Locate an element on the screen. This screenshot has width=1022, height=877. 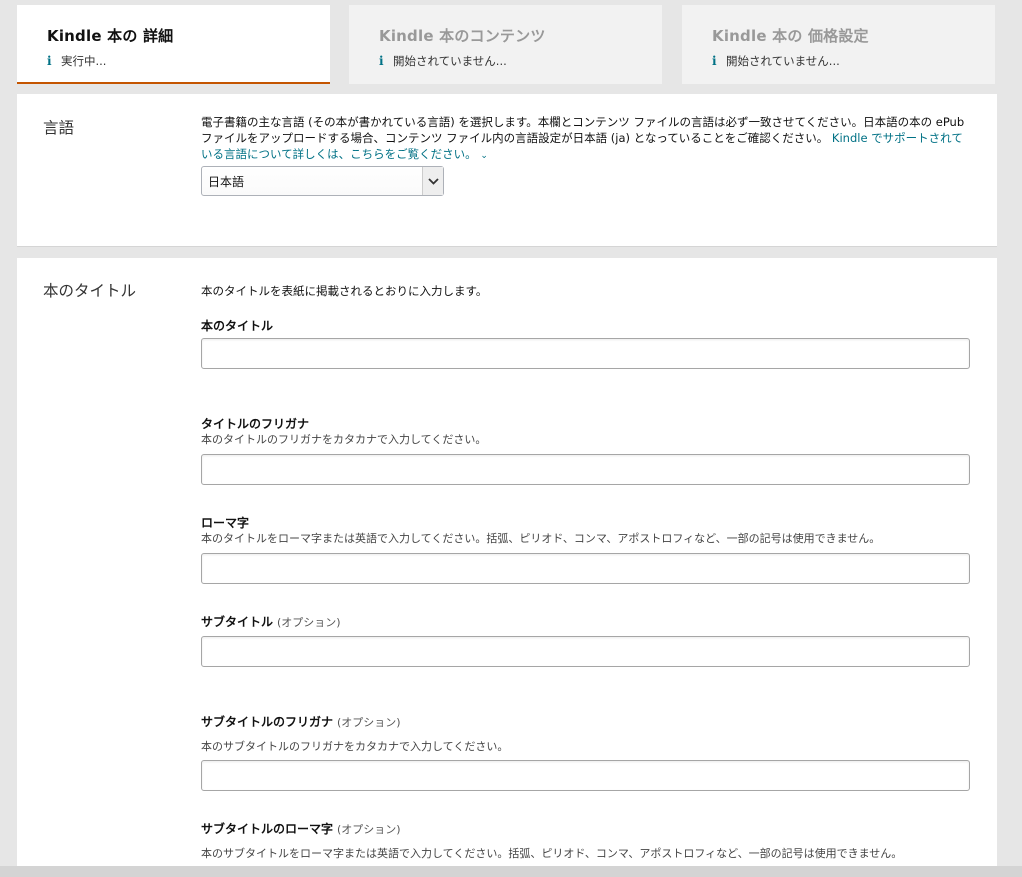
subtitle-furigana-input is located at coordinates (585, 775).